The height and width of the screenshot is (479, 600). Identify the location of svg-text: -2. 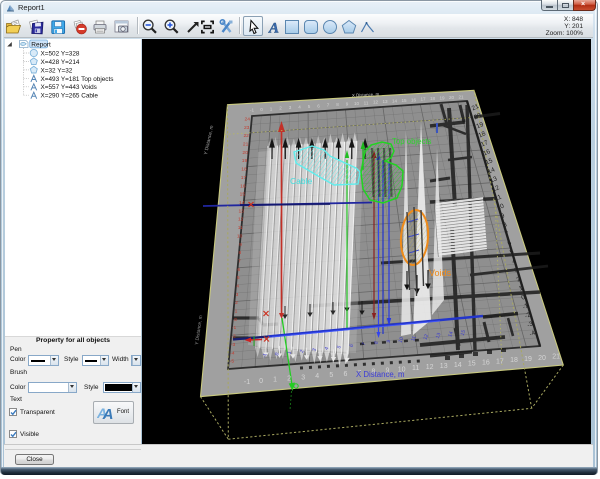
(233, 337).